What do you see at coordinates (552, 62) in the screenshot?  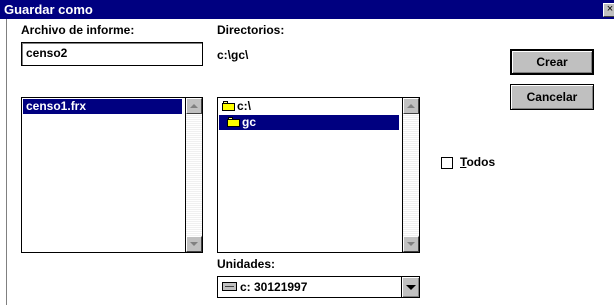 I see `create-button: Crear` at bounding box center [552, 62].